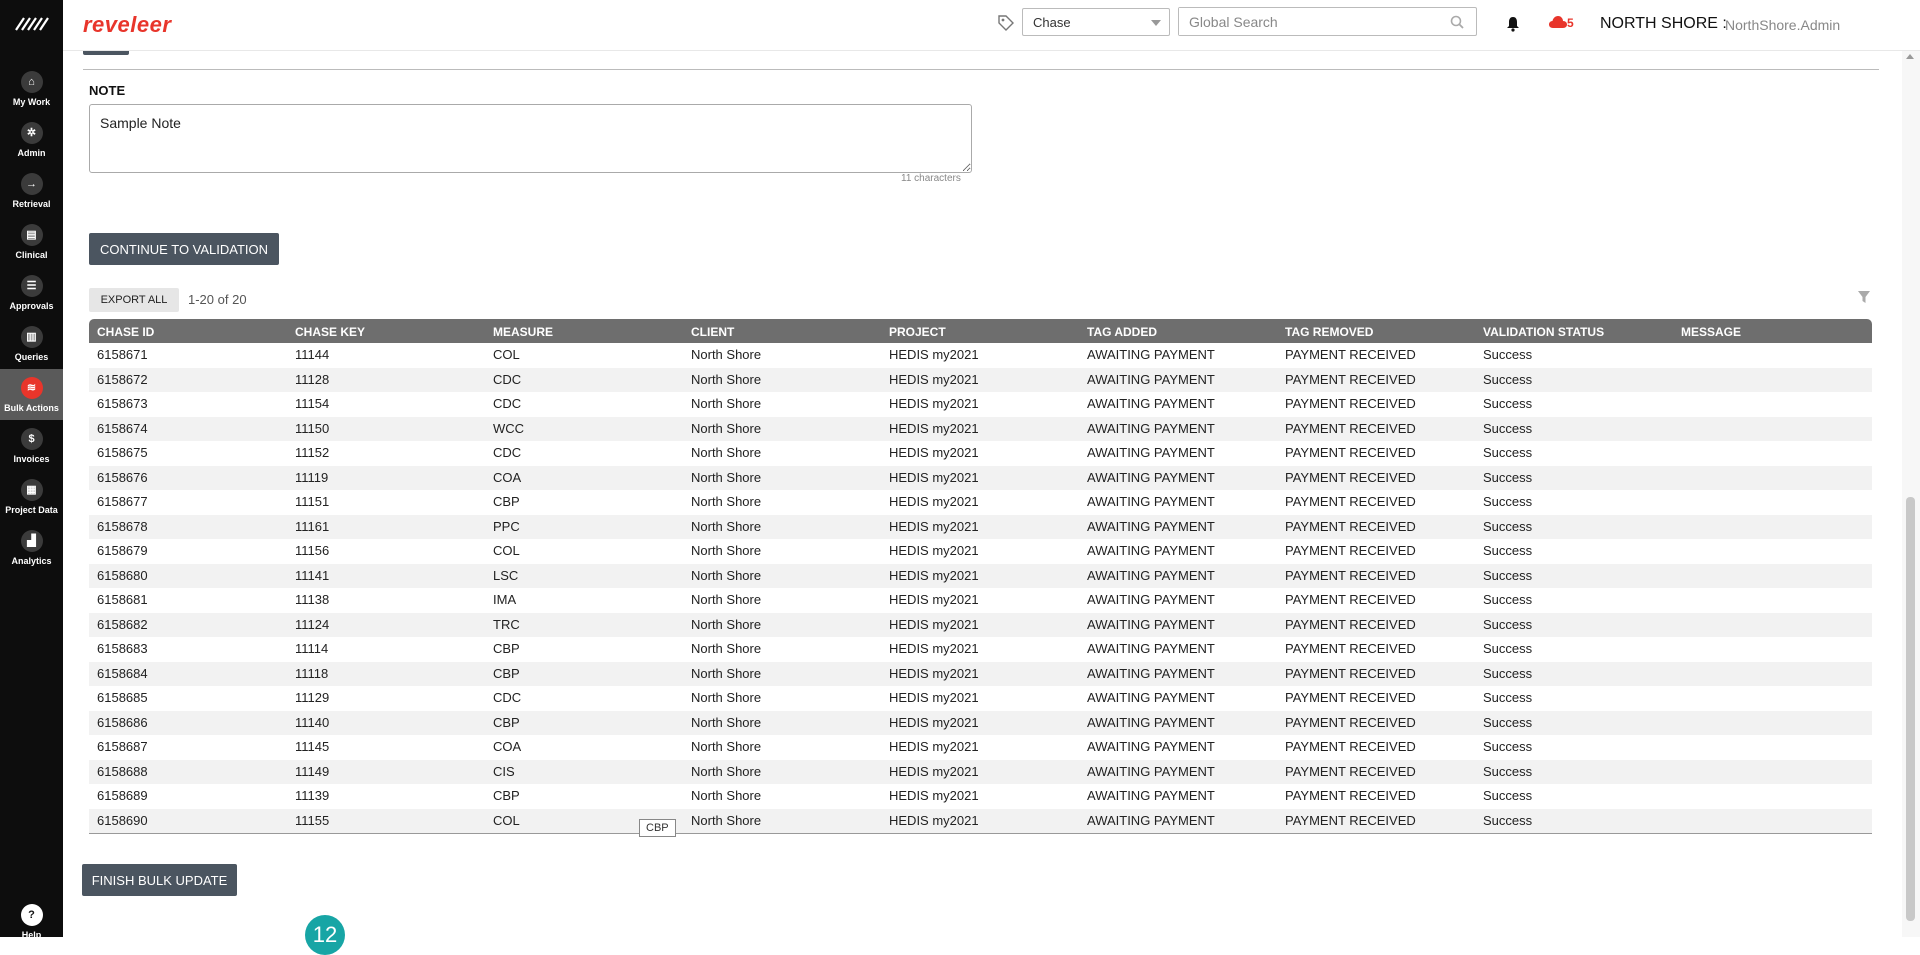 This screenshot has height=955, width=1920. I want to click on sidebar-item-bulk-actions: ≋ Bulk Actions, so click(31, 394).